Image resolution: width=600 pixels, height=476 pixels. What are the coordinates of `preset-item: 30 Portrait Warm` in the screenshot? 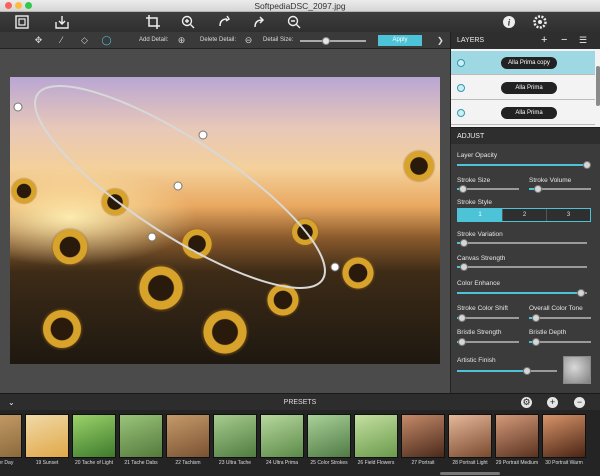 It's located at (564, 445).